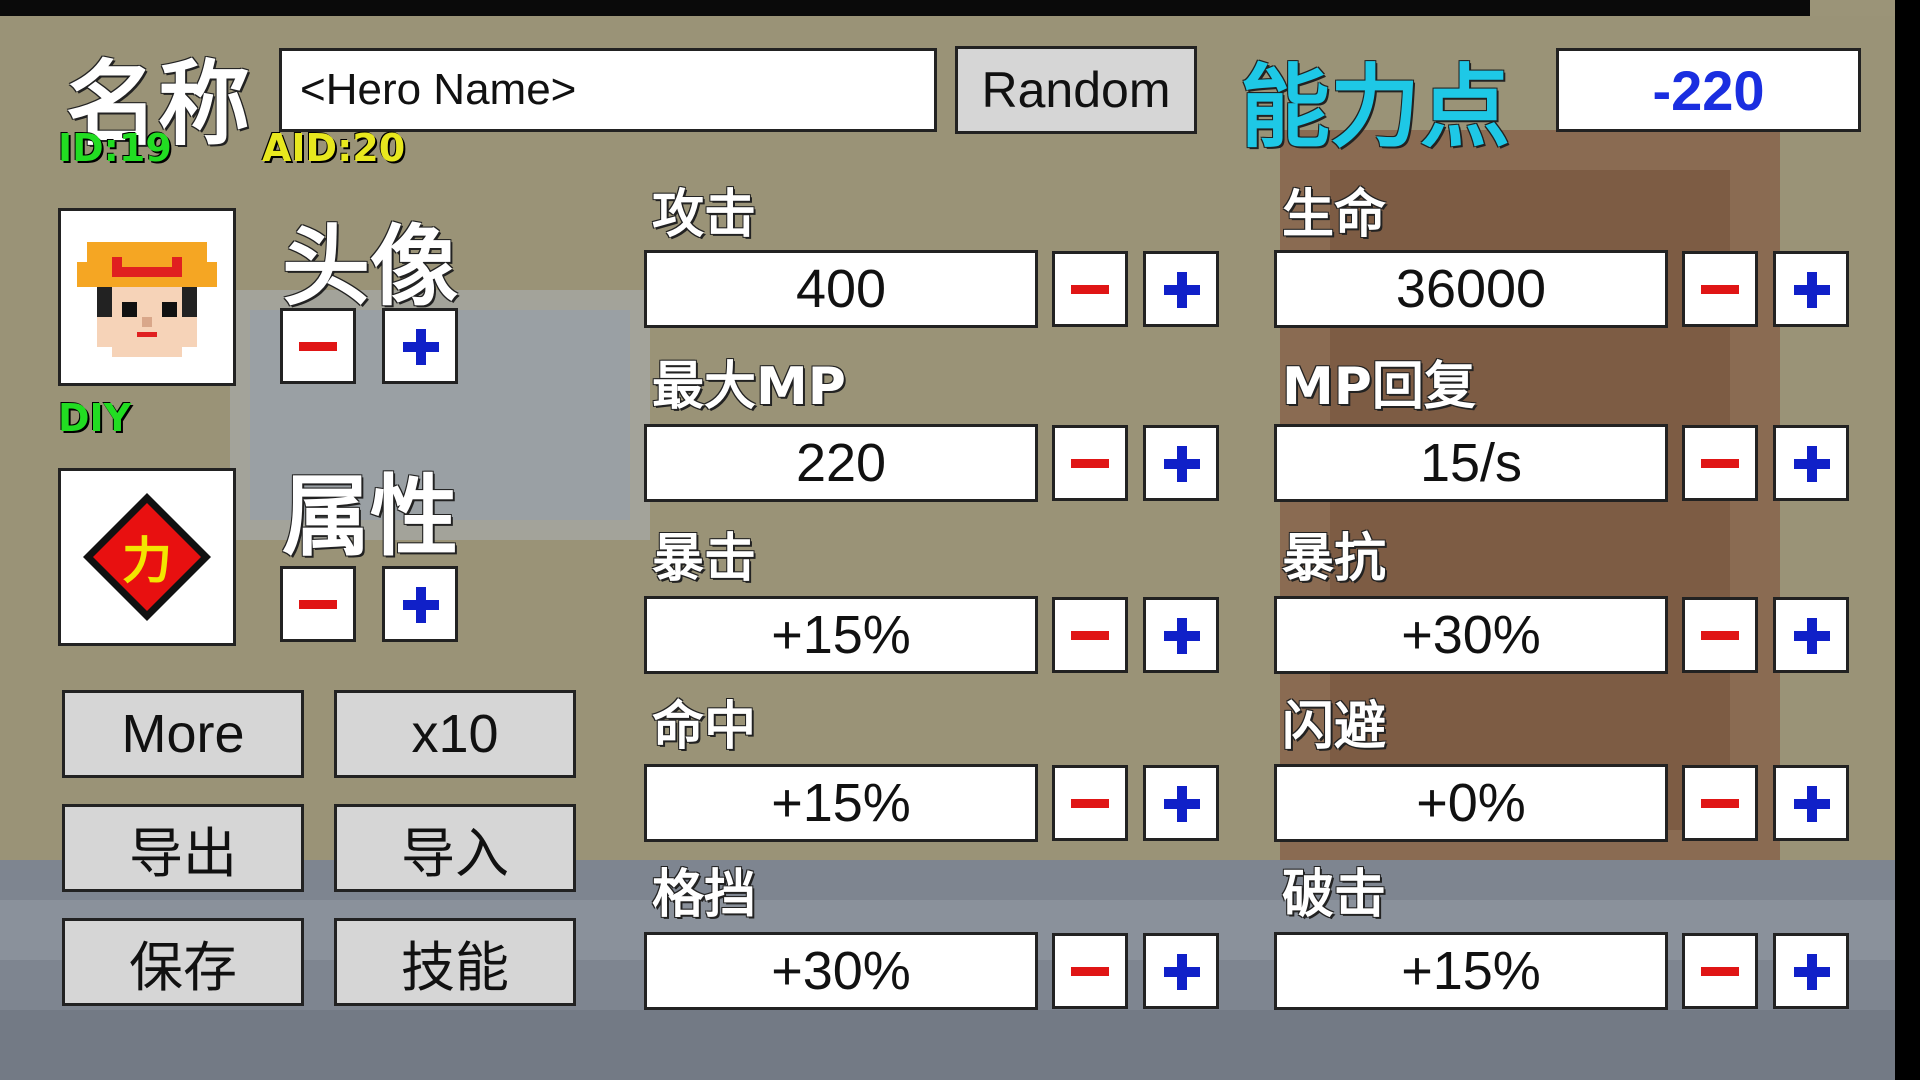 The width and height of the screenshot is (1920, 1080). Describe the element at coordinates (95, 418) in the screenshot. I see `diy-tag: DIY` at that location.